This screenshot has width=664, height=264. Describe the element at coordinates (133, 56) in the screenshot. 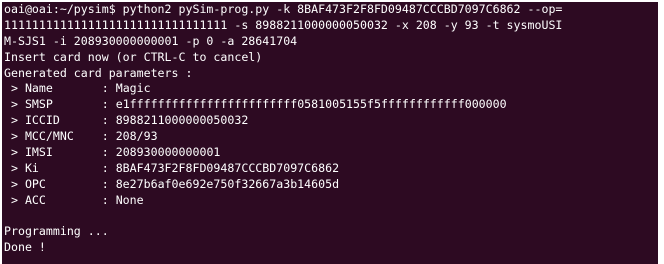

I see `insert-card-prompt: Insert card now (or CTRL-C to cancel)` at that location.